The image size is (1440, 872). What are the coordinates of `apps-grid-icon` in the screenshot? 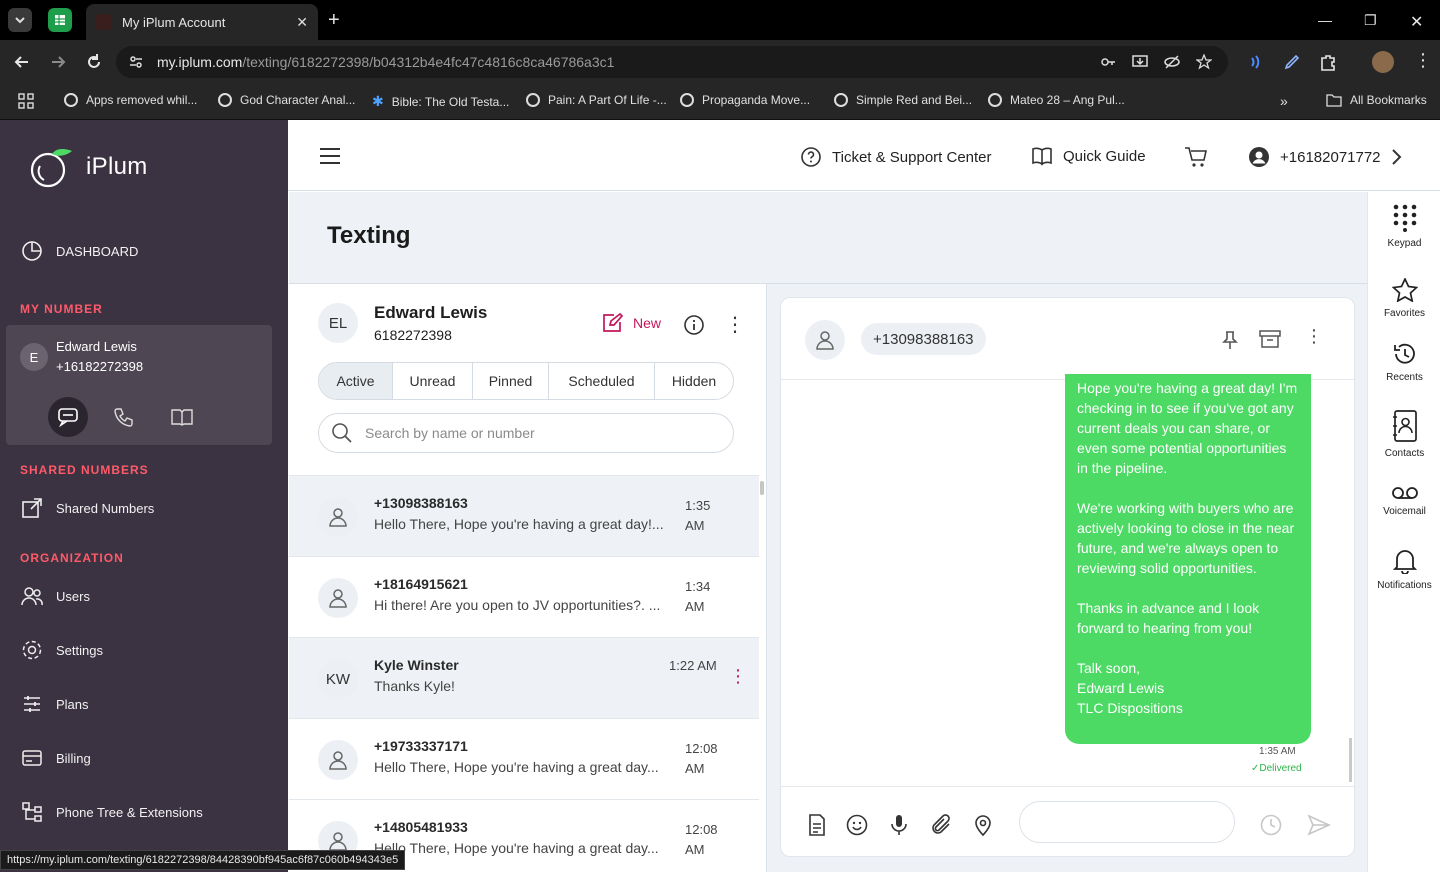 It's located at (26, 101).